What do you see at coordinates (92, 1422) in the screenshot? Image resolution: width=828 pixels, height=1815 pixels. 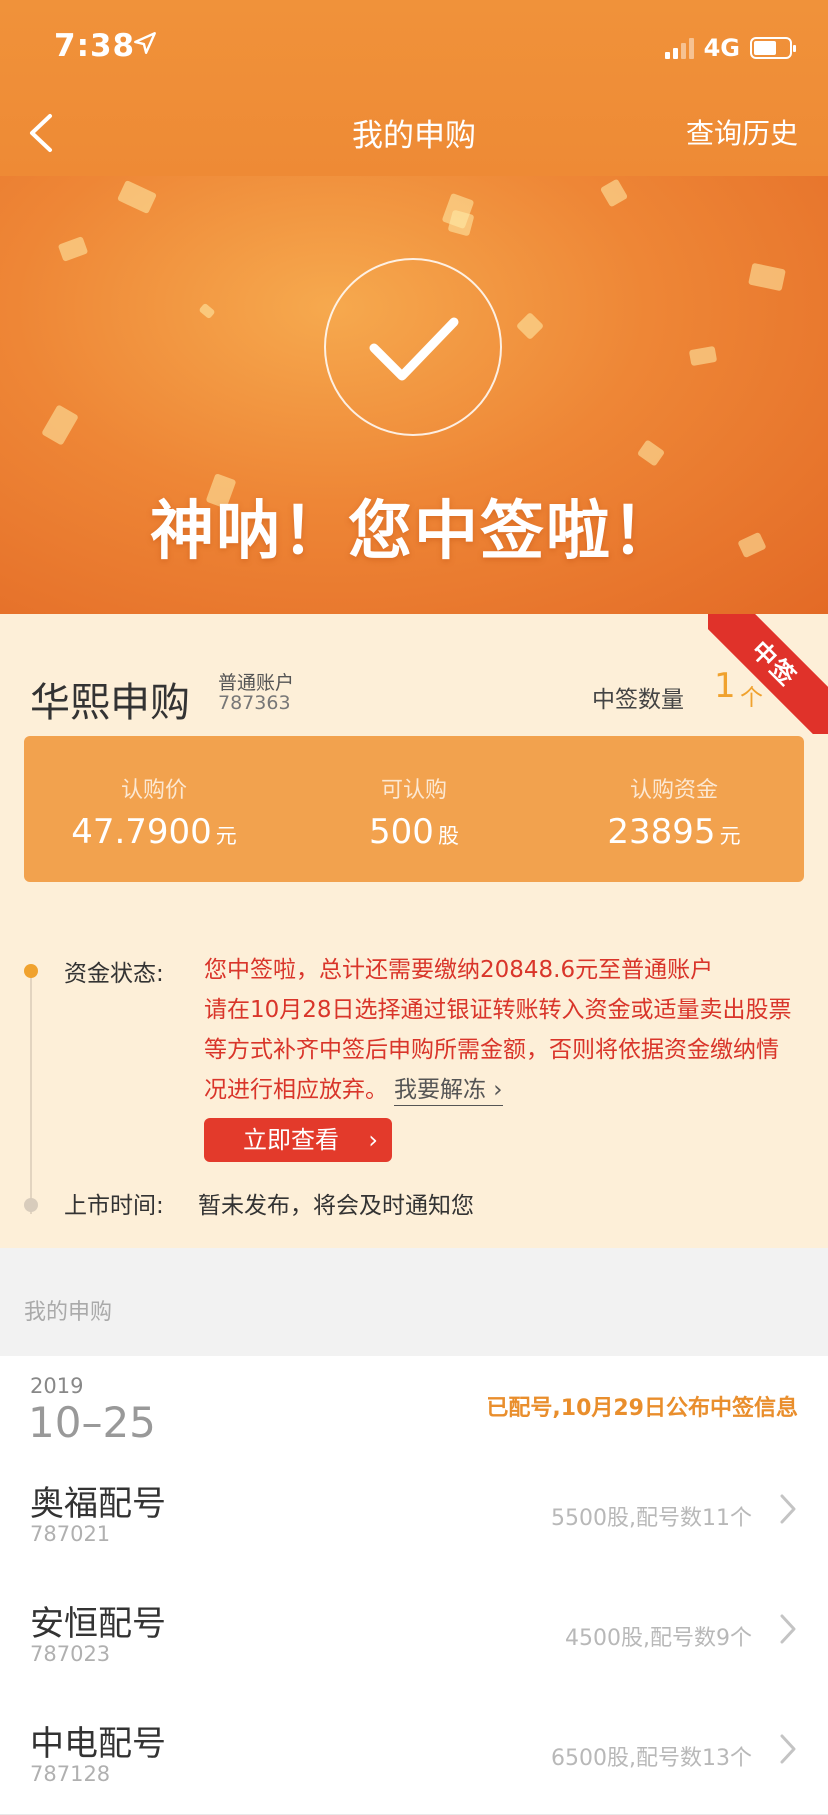 I see `date-day: 10–25` at bounding box center [92, 1422].